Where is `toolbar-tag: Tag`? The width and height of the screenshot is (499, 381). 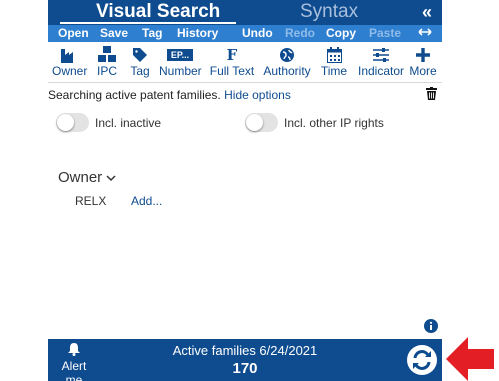
toolbar-tag: Tag is located at coordinates (140, 63).